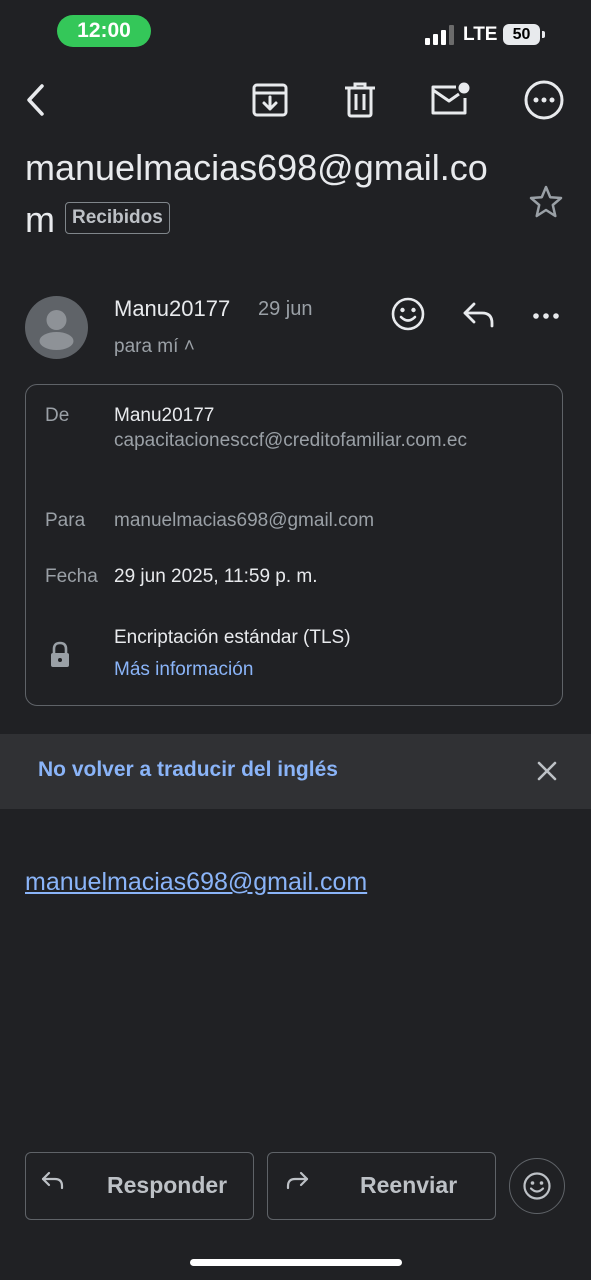 This screenshot has height=1280, width=591. Describe the element at coordinates (409, 1185) in the screenshot. I see `forward-button-label: Reenviar` at that location.